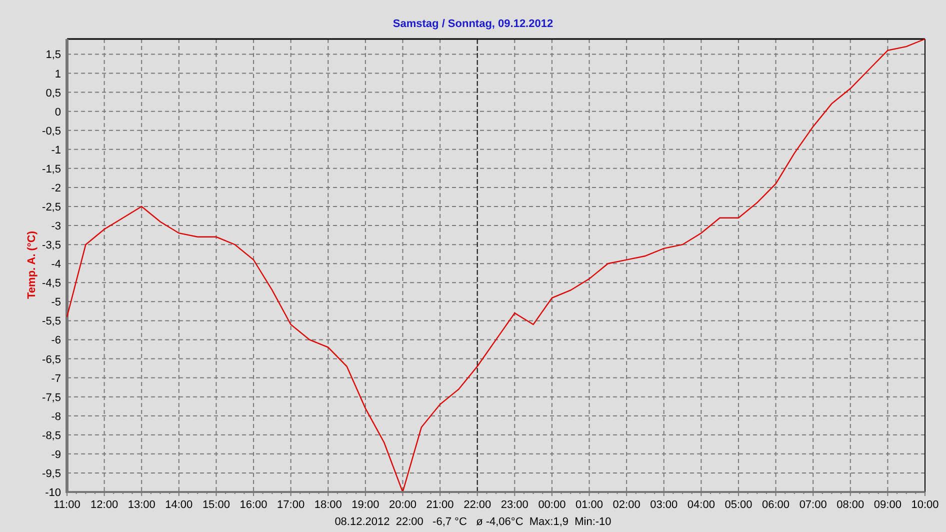  What do you see at coordinates (53, 93) in the screenshot?
I see `axis-tick-label: 0,5` at bounding box center [53, 93].